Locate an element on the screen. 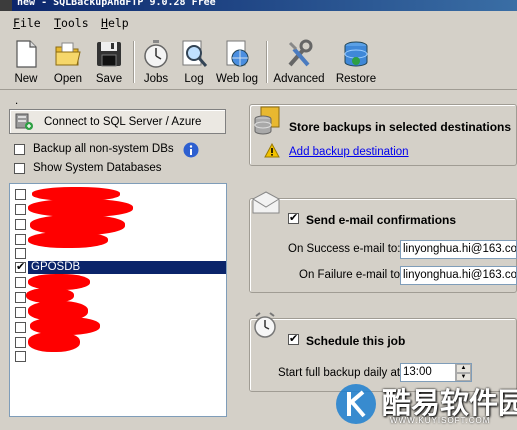 The width and height of the screenshot is (517, 430). web-log-icon is located at coordinates (237, 53).